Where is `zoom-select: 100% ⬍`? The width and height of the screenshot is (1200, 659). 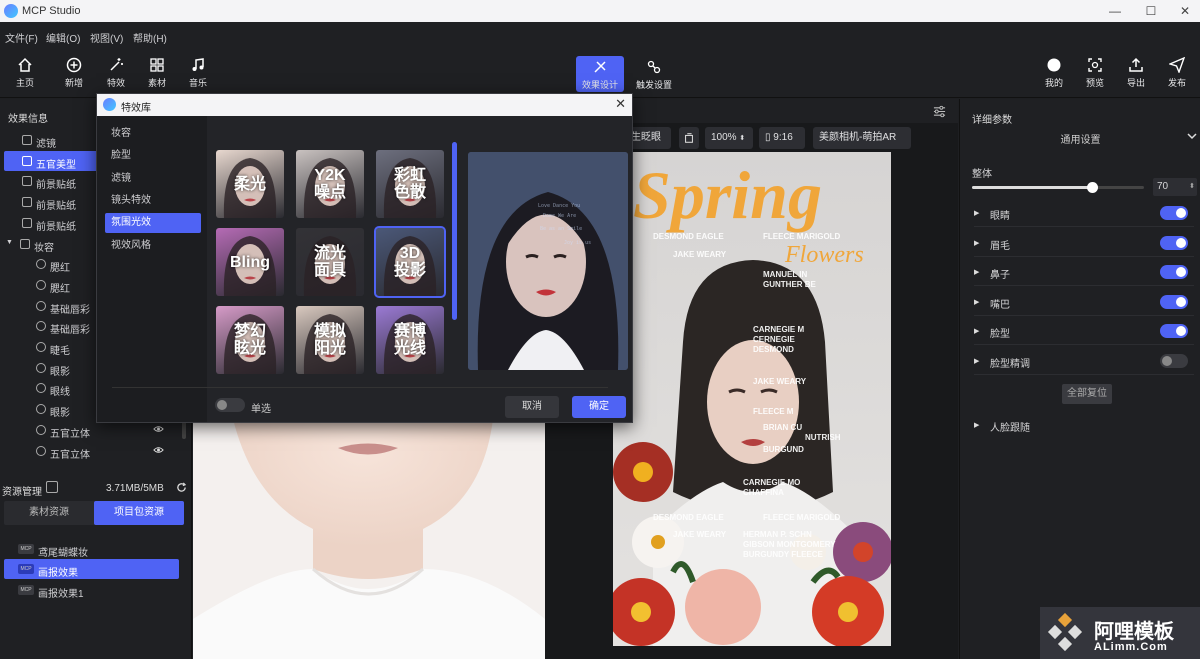 zoom-select: 100% ⬍ is located at coordinates (729, 138).